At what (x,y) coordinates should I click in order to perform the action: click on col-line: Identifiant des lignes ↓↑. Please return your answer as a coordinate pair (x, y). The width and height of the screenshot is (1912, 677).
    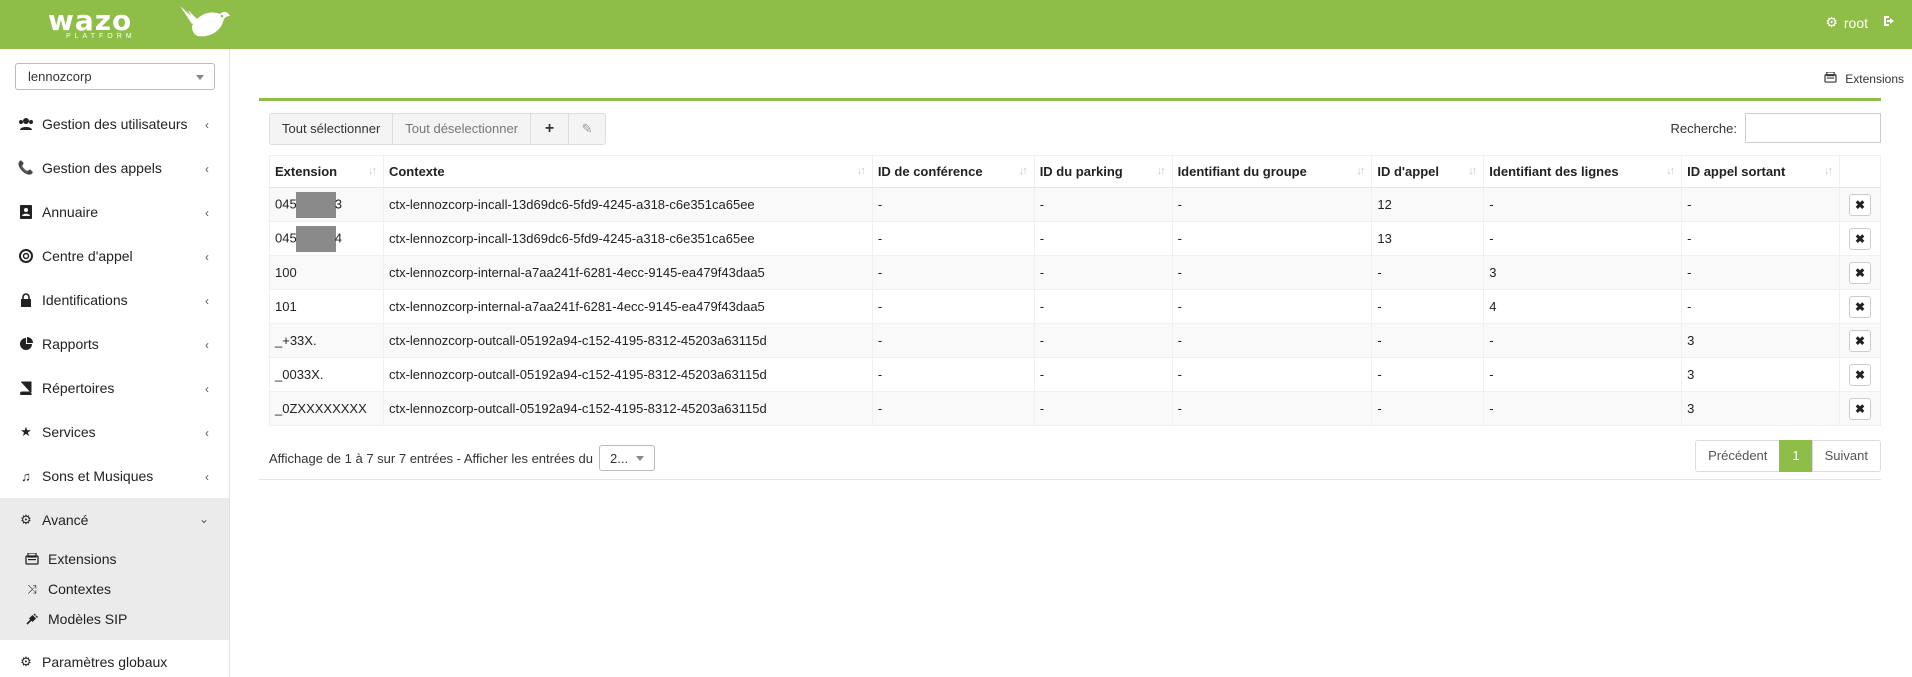
    Looking at the image, I should click on (1583, 171).